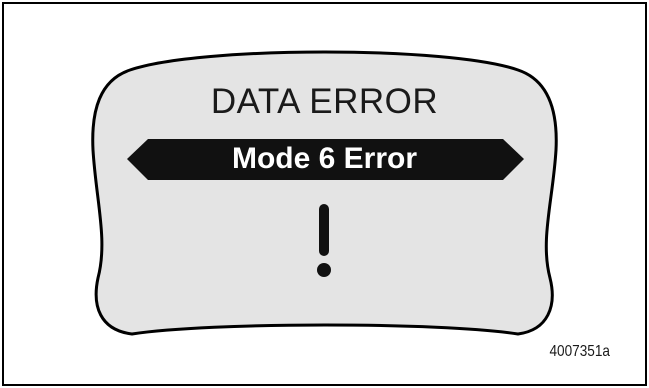 This screenshot has width=649, height=388. Describe the element at coordinates (324, 158) in the screenshot. I see `error-message: Mode 6 Error` at that location.